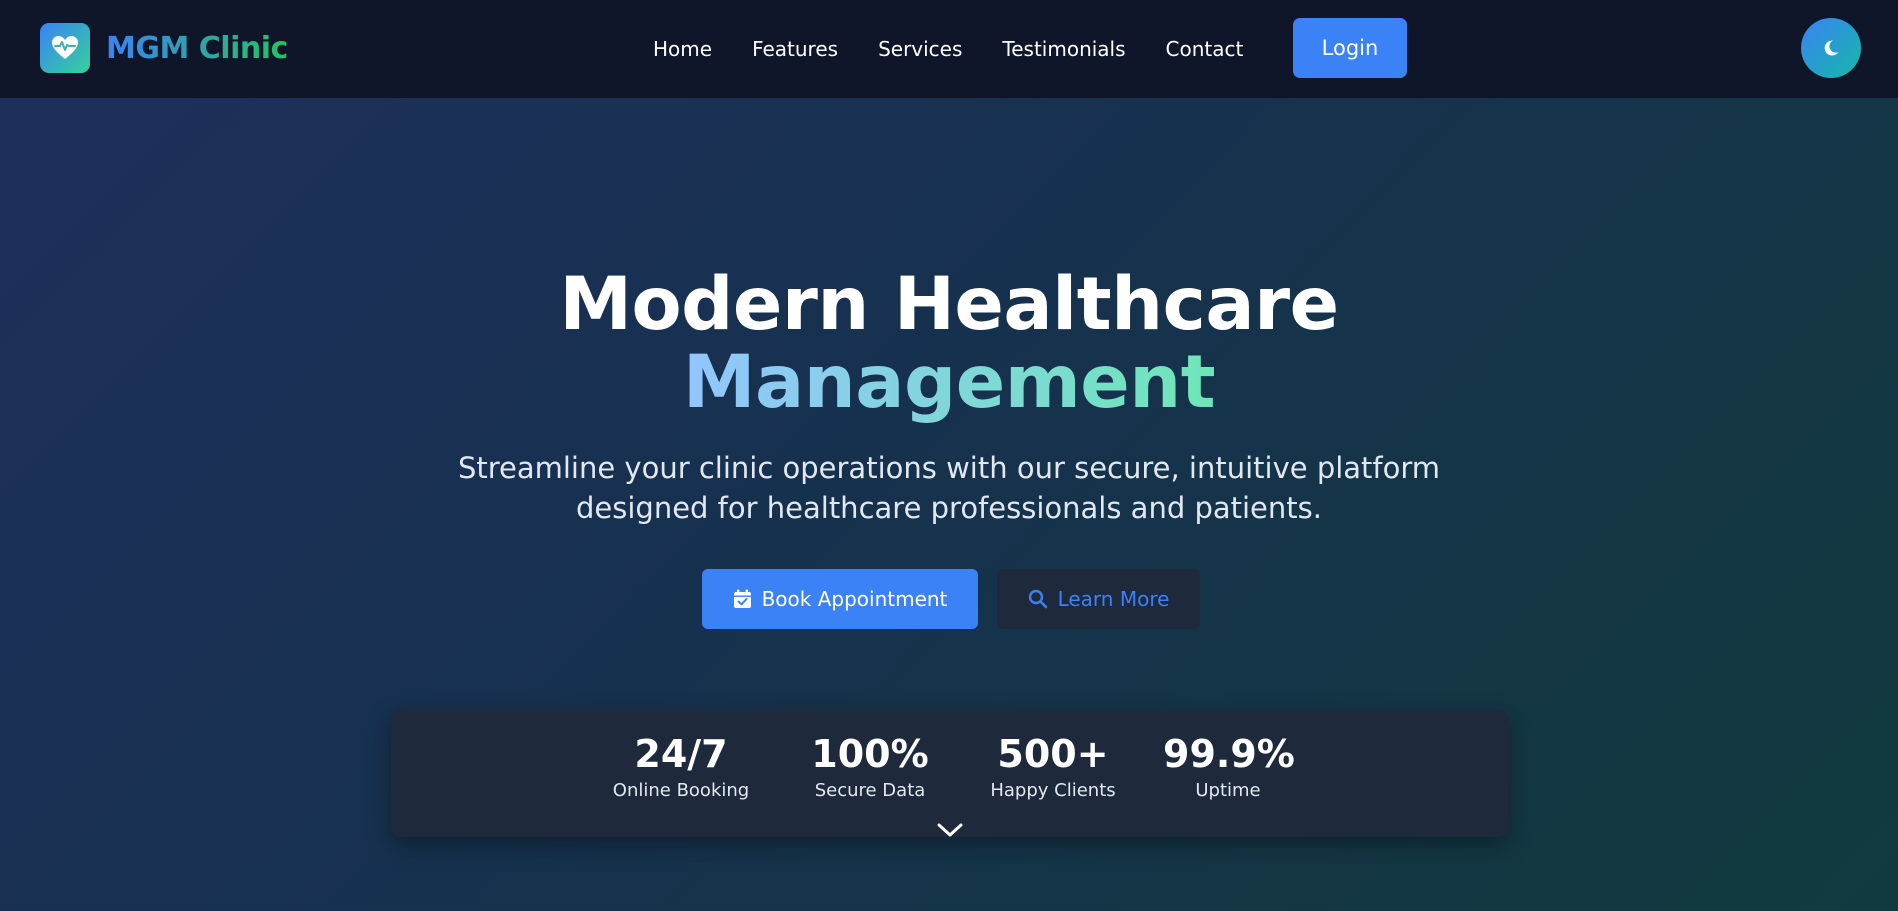  I want to click on stat-label: Uptime, so click(1228, 790).